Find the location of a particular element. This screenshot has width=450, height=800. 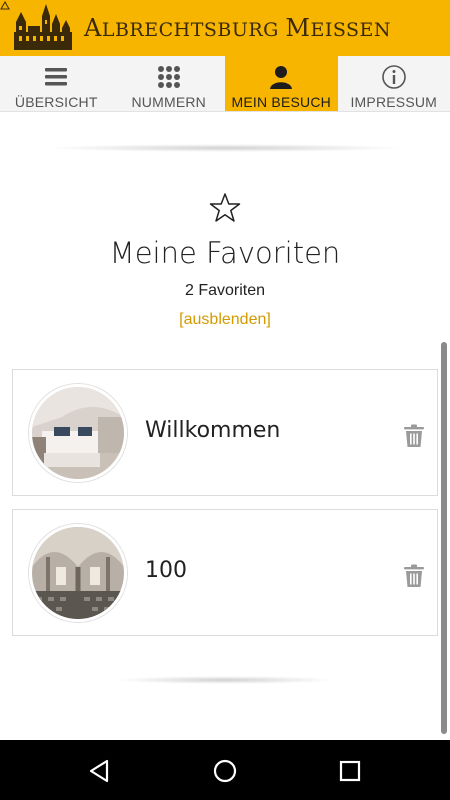

tab-mein-besuch: MEIN BESUCH is located at coordinates (281, 83).